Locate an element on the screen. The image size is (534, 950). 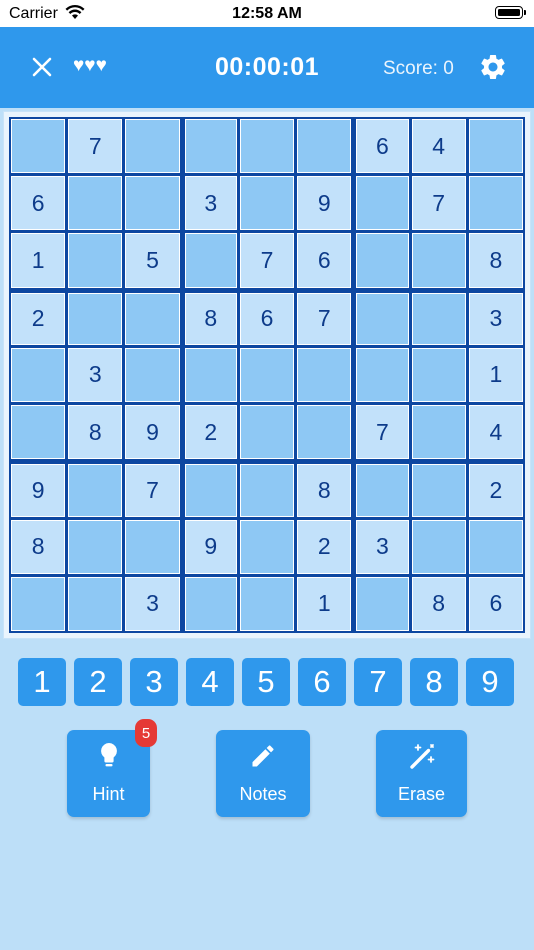
sudoku-cell-r6c5 is located at coordinates (267, 432).